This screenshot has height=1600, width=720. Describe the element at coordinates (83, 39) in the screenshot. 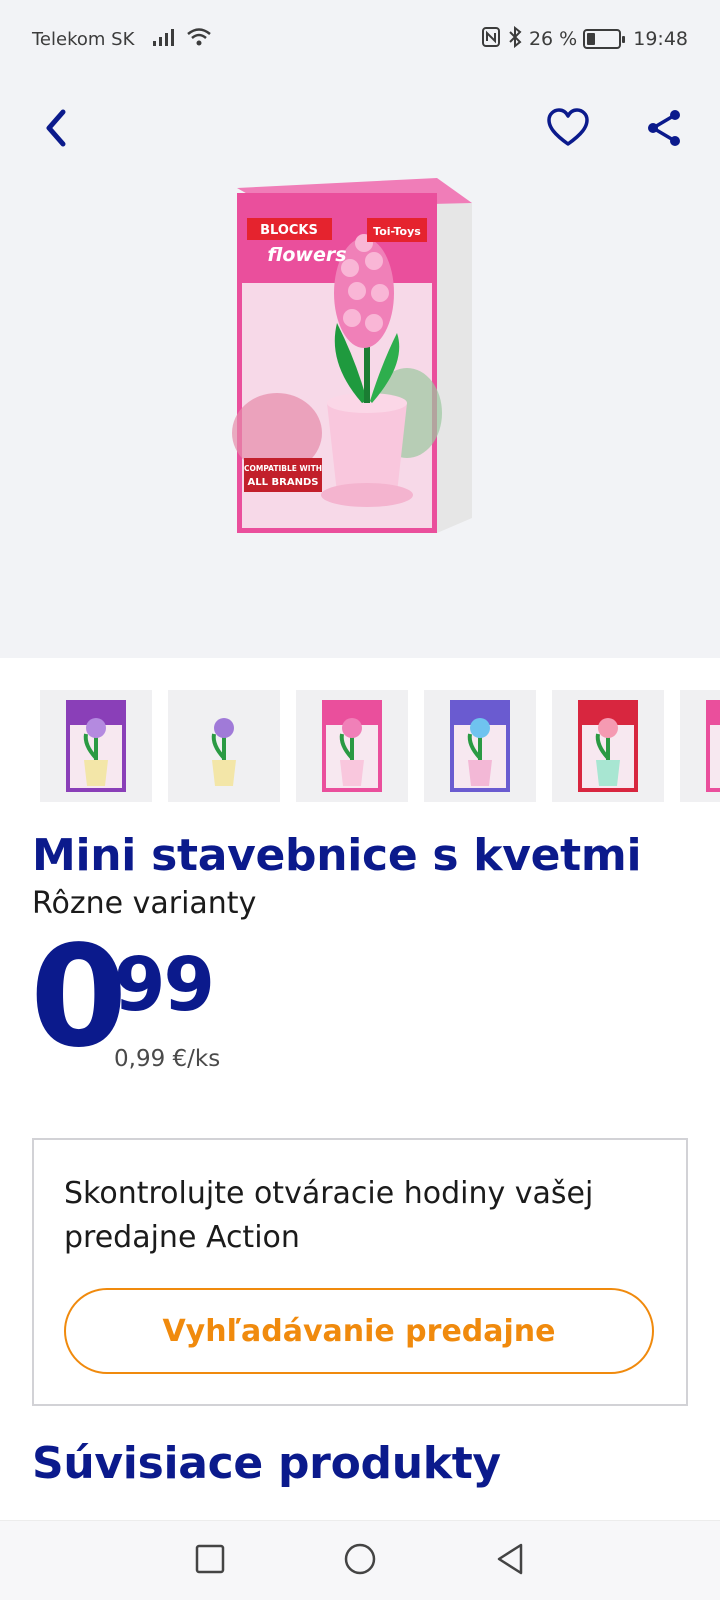

I see `carrier-name: Telekom SK` at that location.